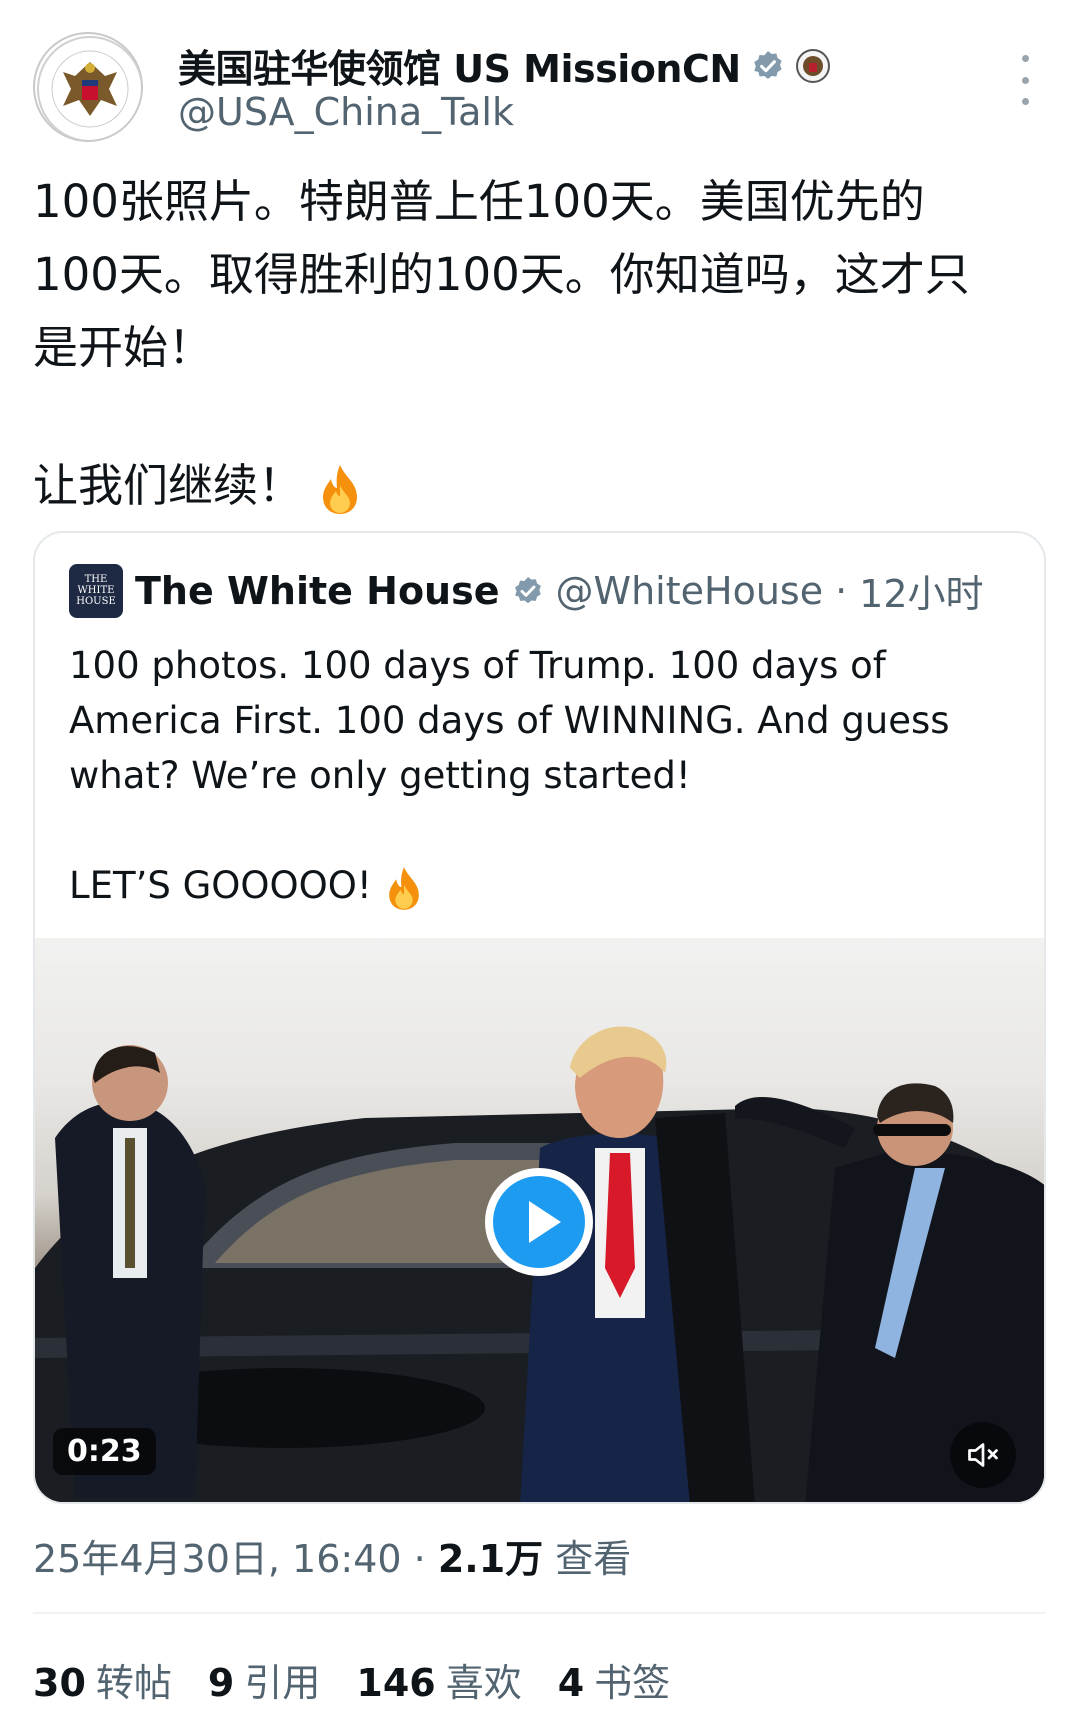 The width and height of the screenshot is (1080, 1734). Describe the element at coordinates (264, 1679) in the screenshot. I see `quote-count: 9 引用` at that location.